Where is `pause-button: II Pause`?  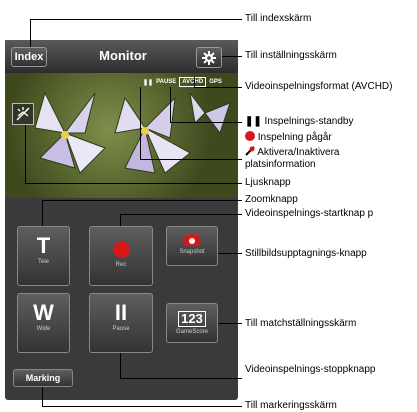
pause-button: II Pause is located at coordinates (121, 323).